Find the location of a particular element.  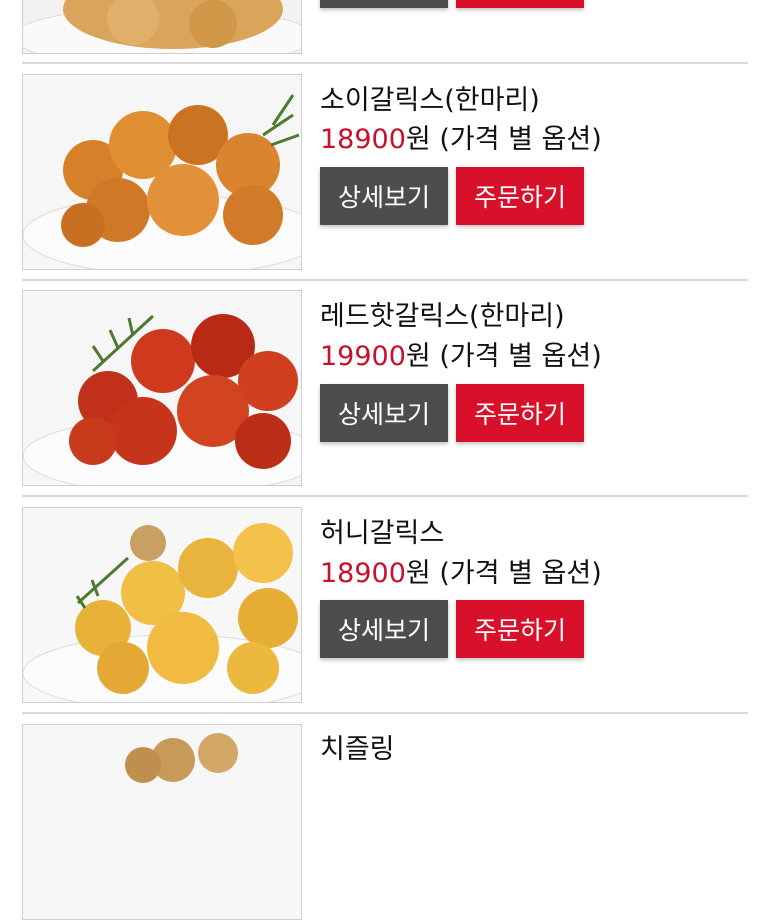

soy-garlic-chicken-image is located at coordinates (162, 172).